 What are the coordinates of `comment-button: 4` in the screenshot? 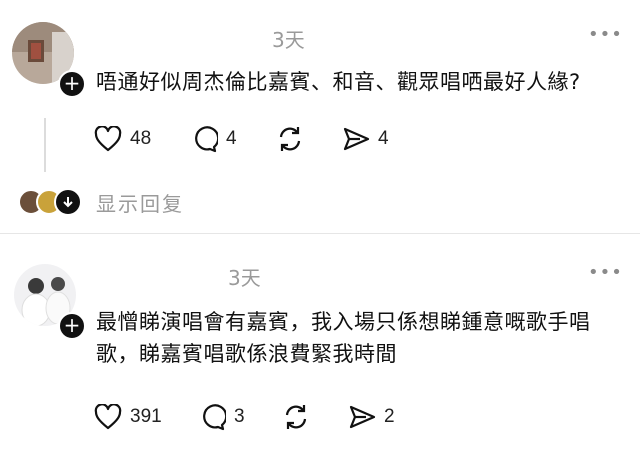 It's located at (213, 139).